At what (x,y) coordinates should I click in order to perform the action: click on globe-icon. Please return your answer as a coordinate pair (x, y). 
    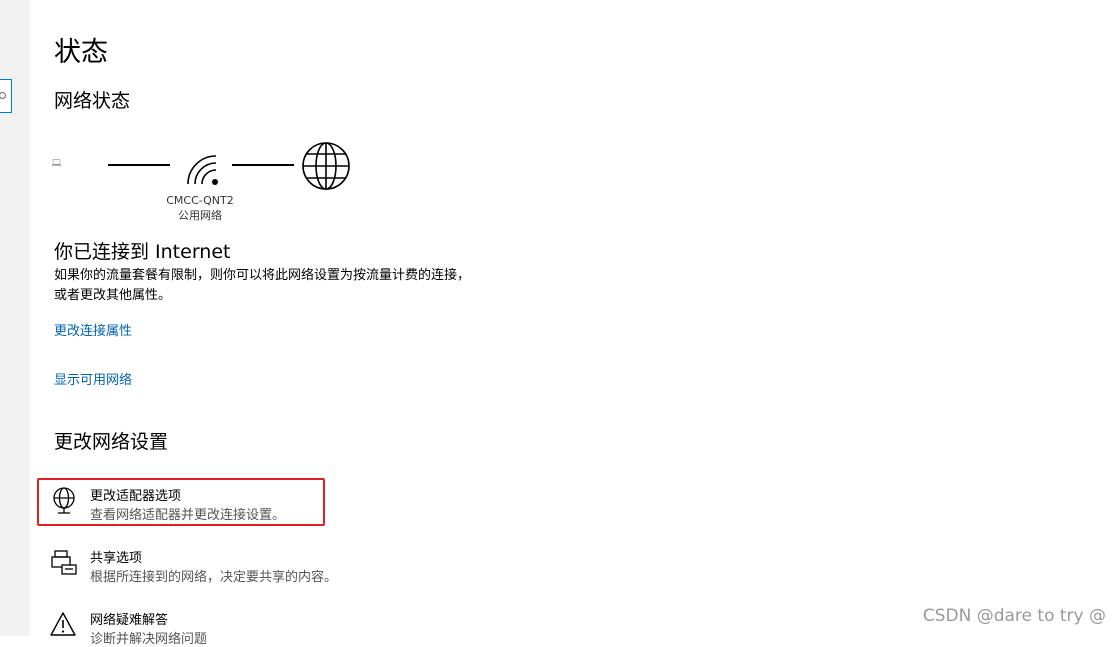
    Looking at the image, I should click on (326, 166).